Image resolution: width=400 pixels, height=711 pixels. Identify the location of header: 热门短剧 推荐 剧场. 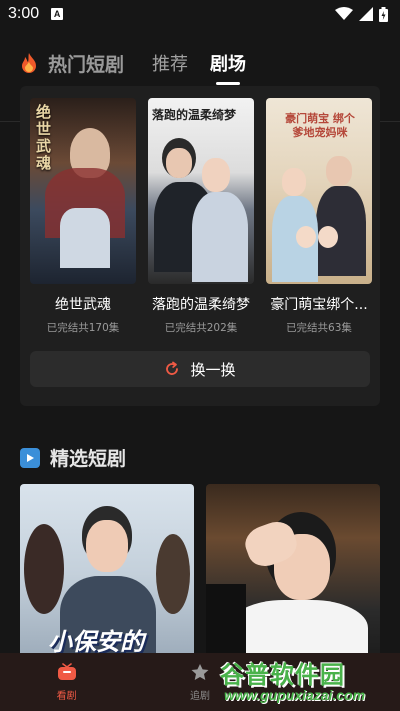
(200, 63).